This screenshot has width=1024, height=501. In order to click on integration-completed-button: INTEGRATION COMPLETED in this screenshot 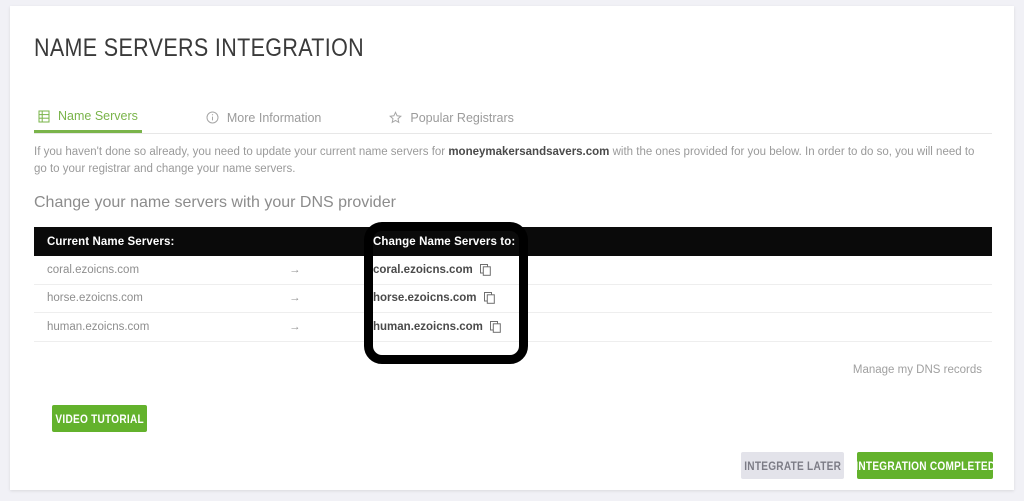, I will do `click(925, 465)`.